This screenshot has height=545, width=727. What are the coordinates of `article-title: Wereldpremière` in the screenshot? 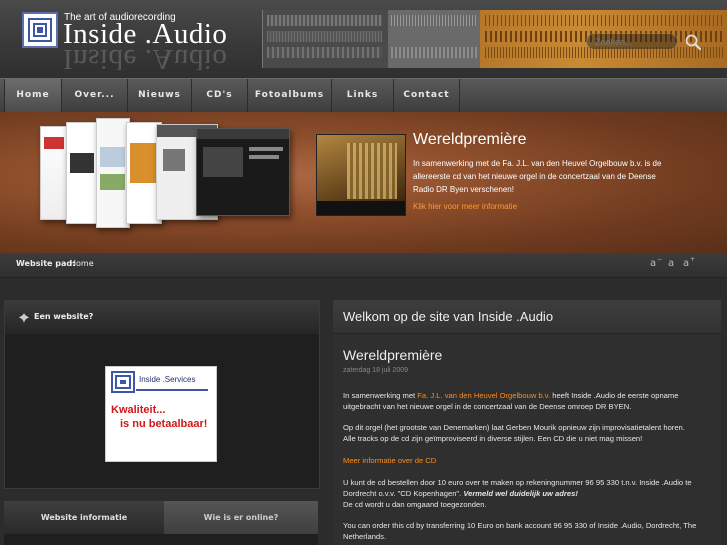 It's located at (392, 355).